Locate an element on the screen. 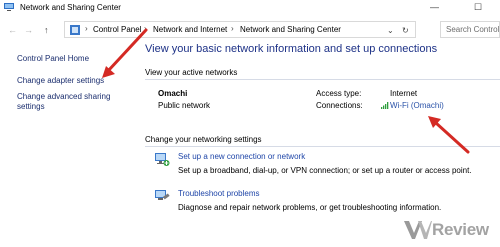 The height and width of the screenshot is (247, 500). annotation-arrow-icon is located at coordinates (449, 135).